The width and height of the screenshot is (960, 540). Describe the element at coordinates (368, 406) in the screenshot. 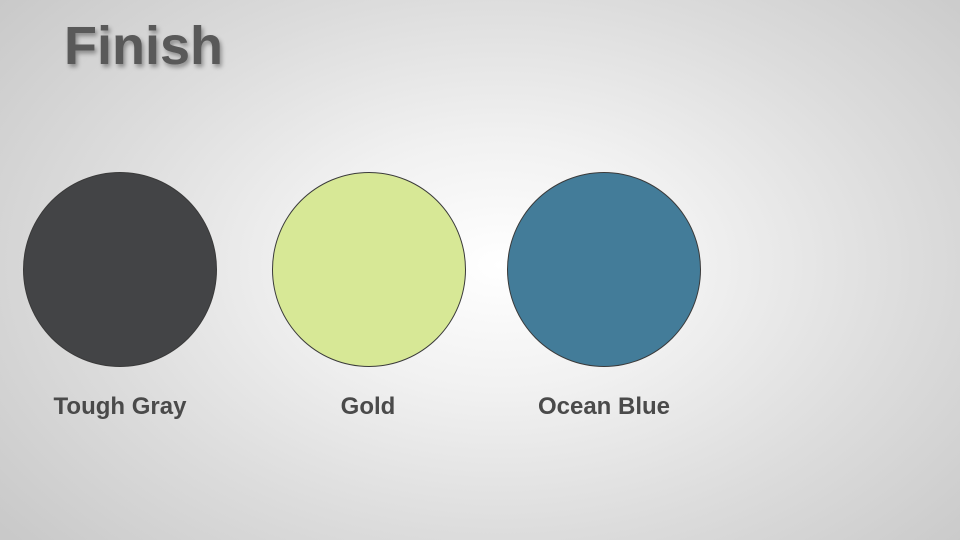

I see `finish-label-gold: Gold` at that location.